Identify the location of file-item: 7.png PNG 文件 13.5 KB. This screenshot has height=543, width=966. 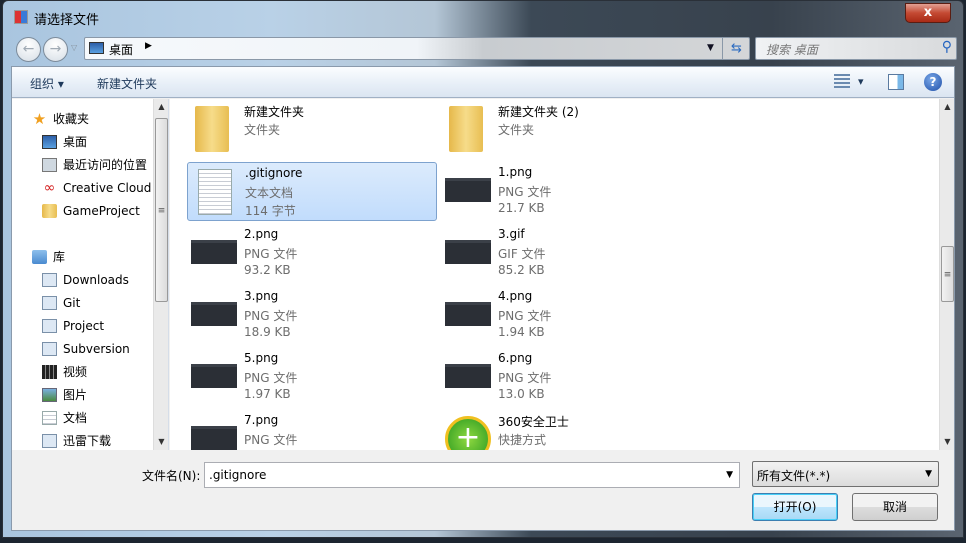
(312, 430).